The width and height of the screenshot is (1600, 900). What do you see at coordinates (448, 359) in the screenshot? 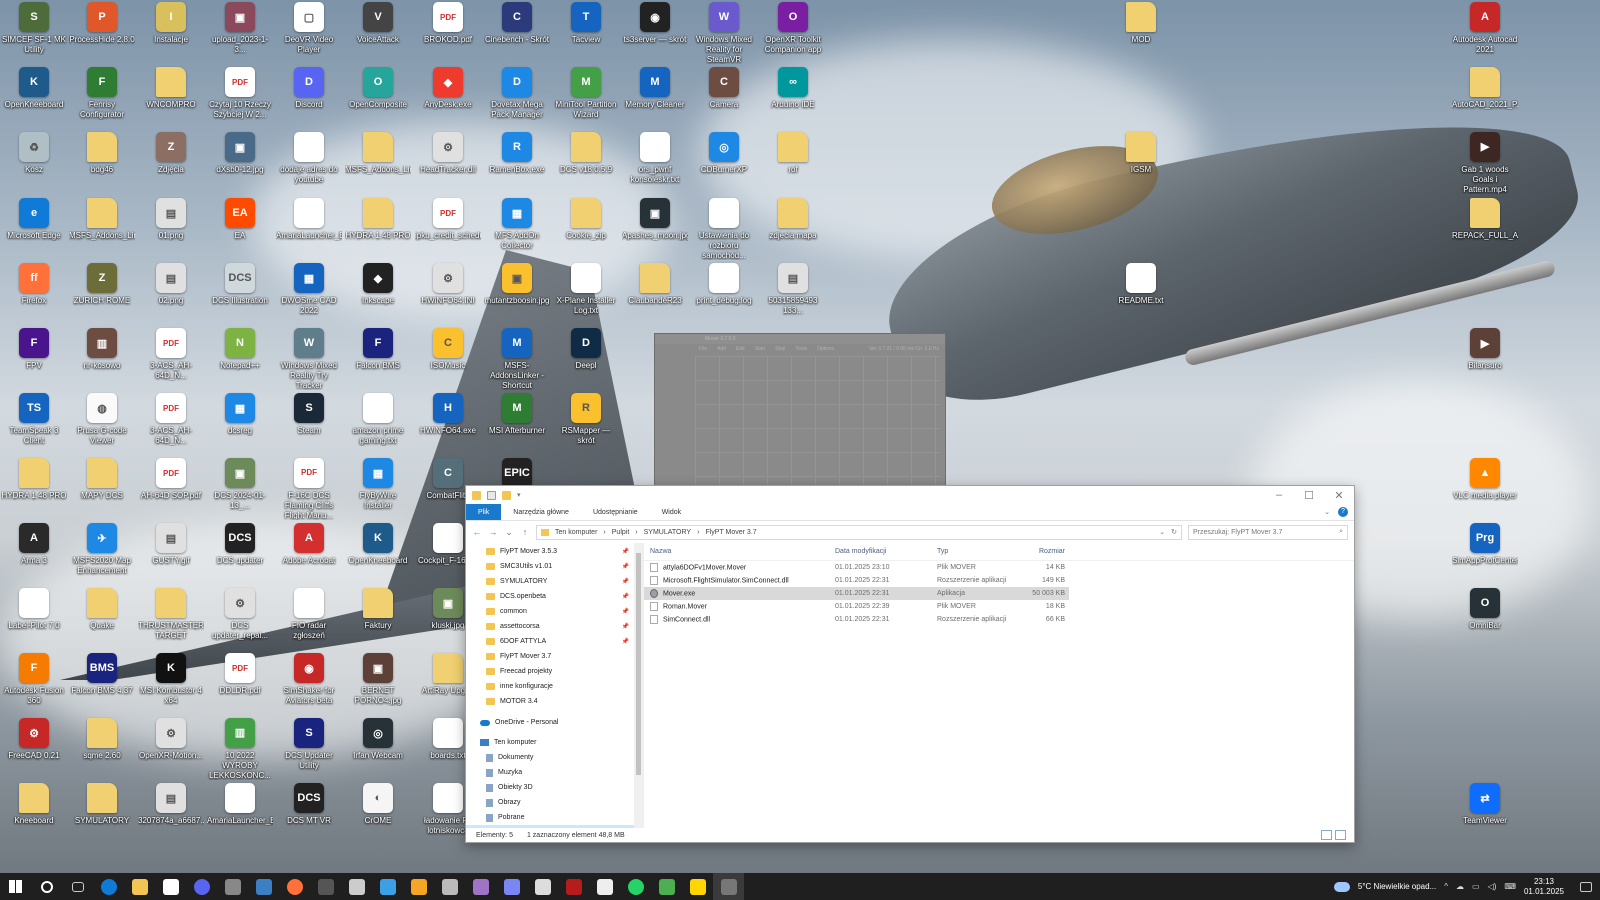
I see `desktop-icon: C ISOMusic` at bounding box center [448, 359].